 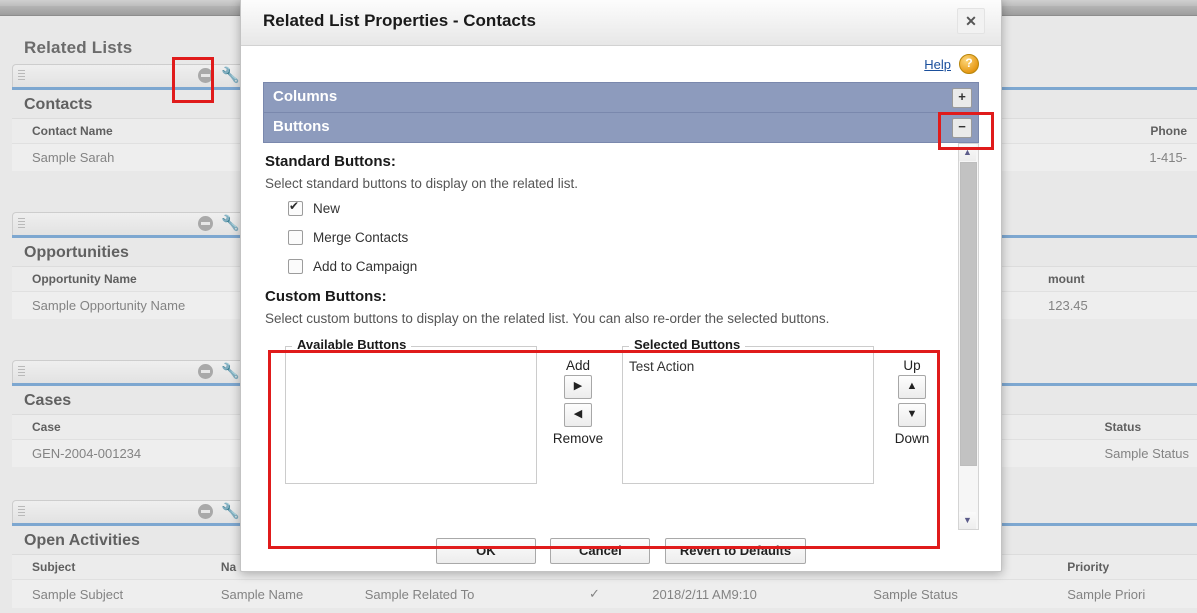 I want to click on cancel-button: Cancel, so click(x=600, y=551).